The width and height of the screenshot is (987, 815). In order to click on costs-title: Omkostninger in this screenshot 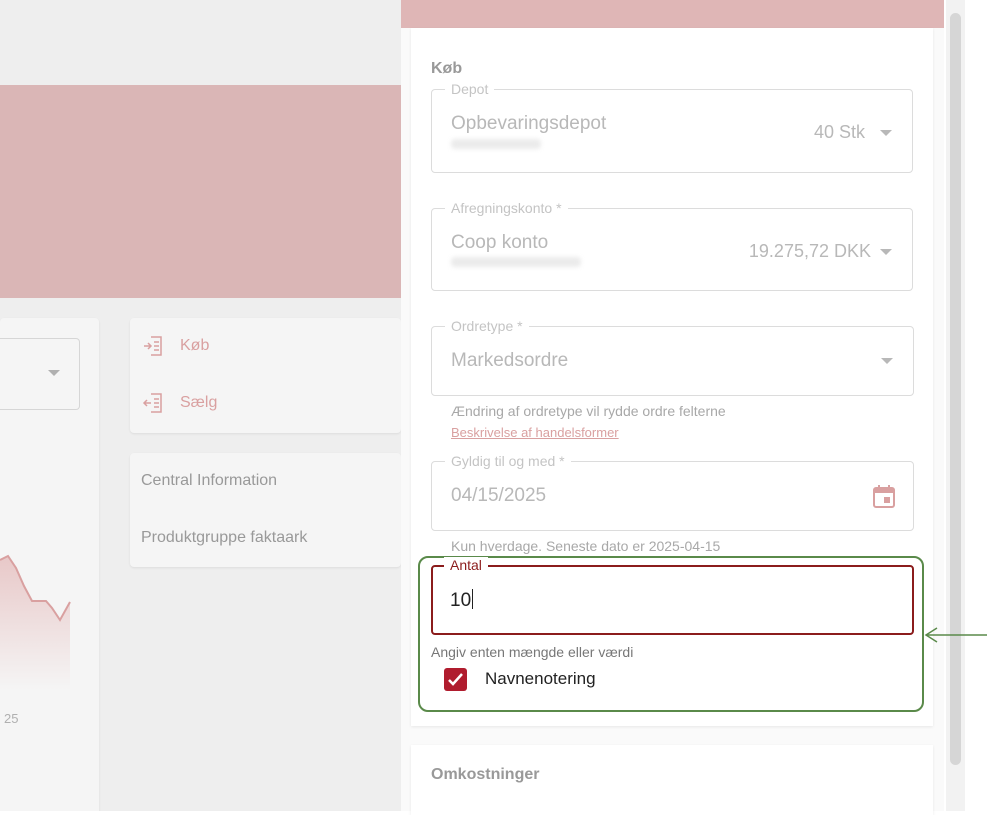, I will do `click(485, 774)`.